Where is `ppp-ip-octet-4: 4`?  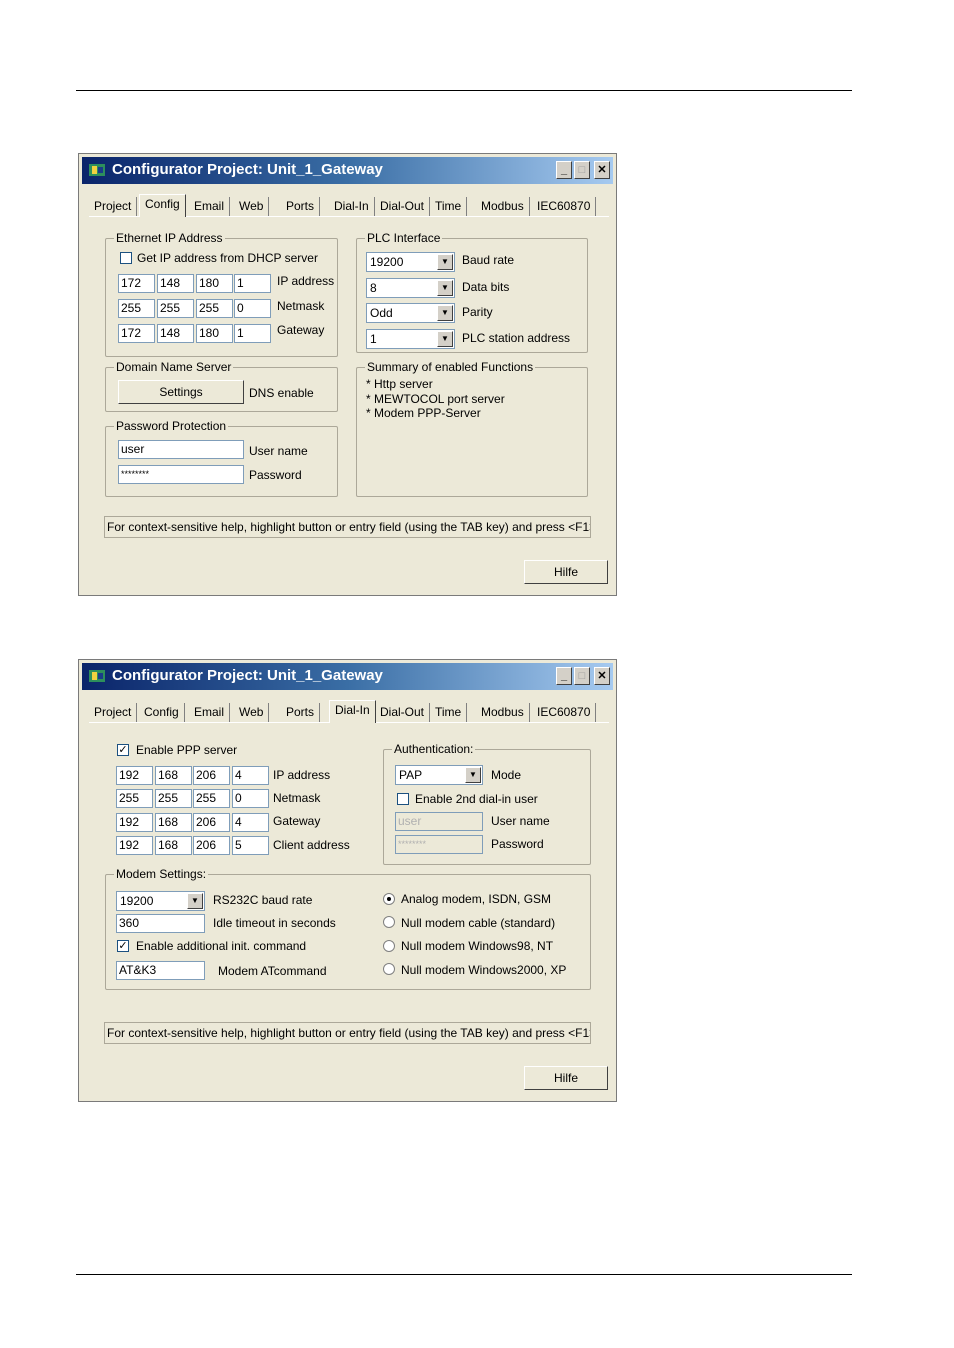
ppp-ip-octet-4: 4 is located at coordinates (250, 775).